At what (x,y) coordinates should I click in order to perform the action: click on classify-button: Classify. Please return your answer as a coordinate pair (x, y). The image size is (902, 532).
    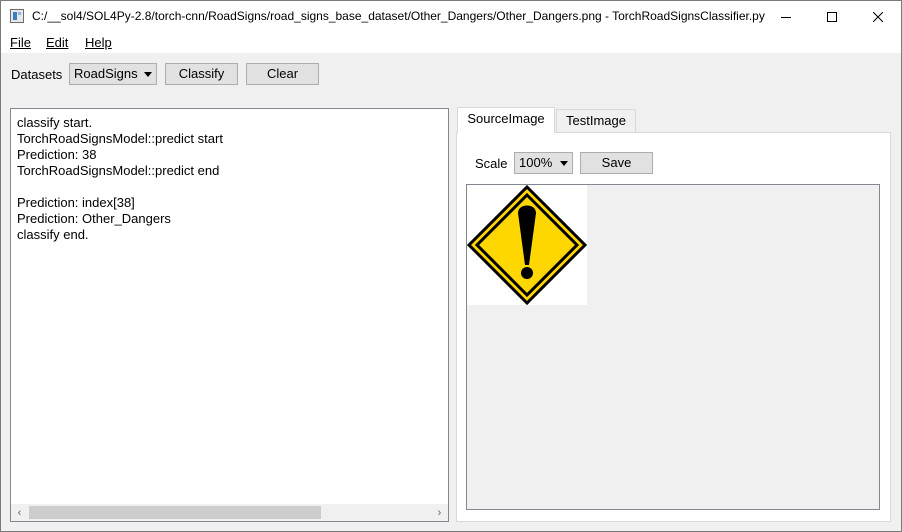
    Looking at the image, I should click on (201, 74).